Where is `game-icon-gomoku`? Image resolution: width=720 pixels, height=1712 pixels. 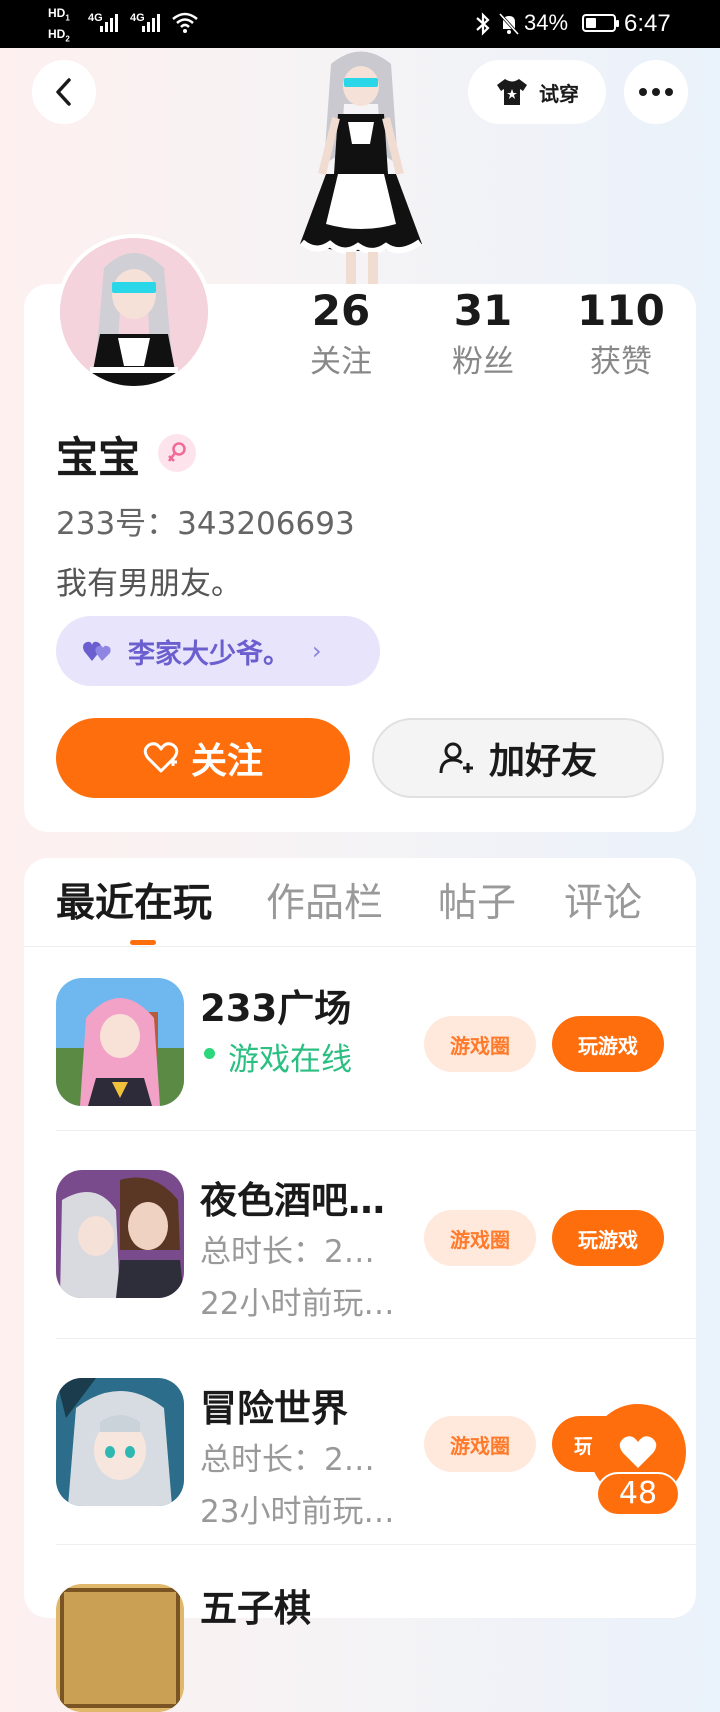
game-icon-gomoku is located at coordinates (120, 1648).